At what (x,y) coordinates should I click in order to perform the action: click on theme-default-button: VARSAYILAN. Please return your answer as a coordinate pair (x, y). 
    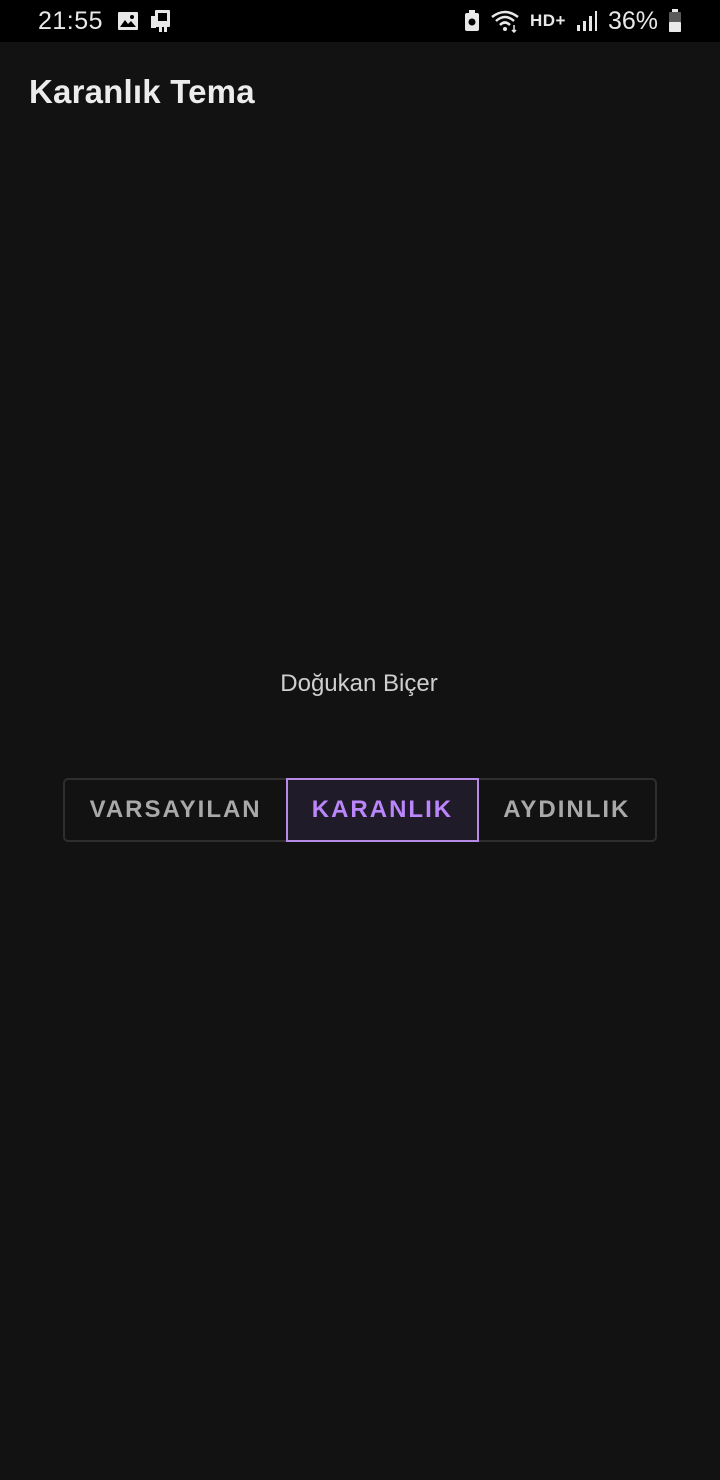
    Looking at the image, I should click on (175, 810).